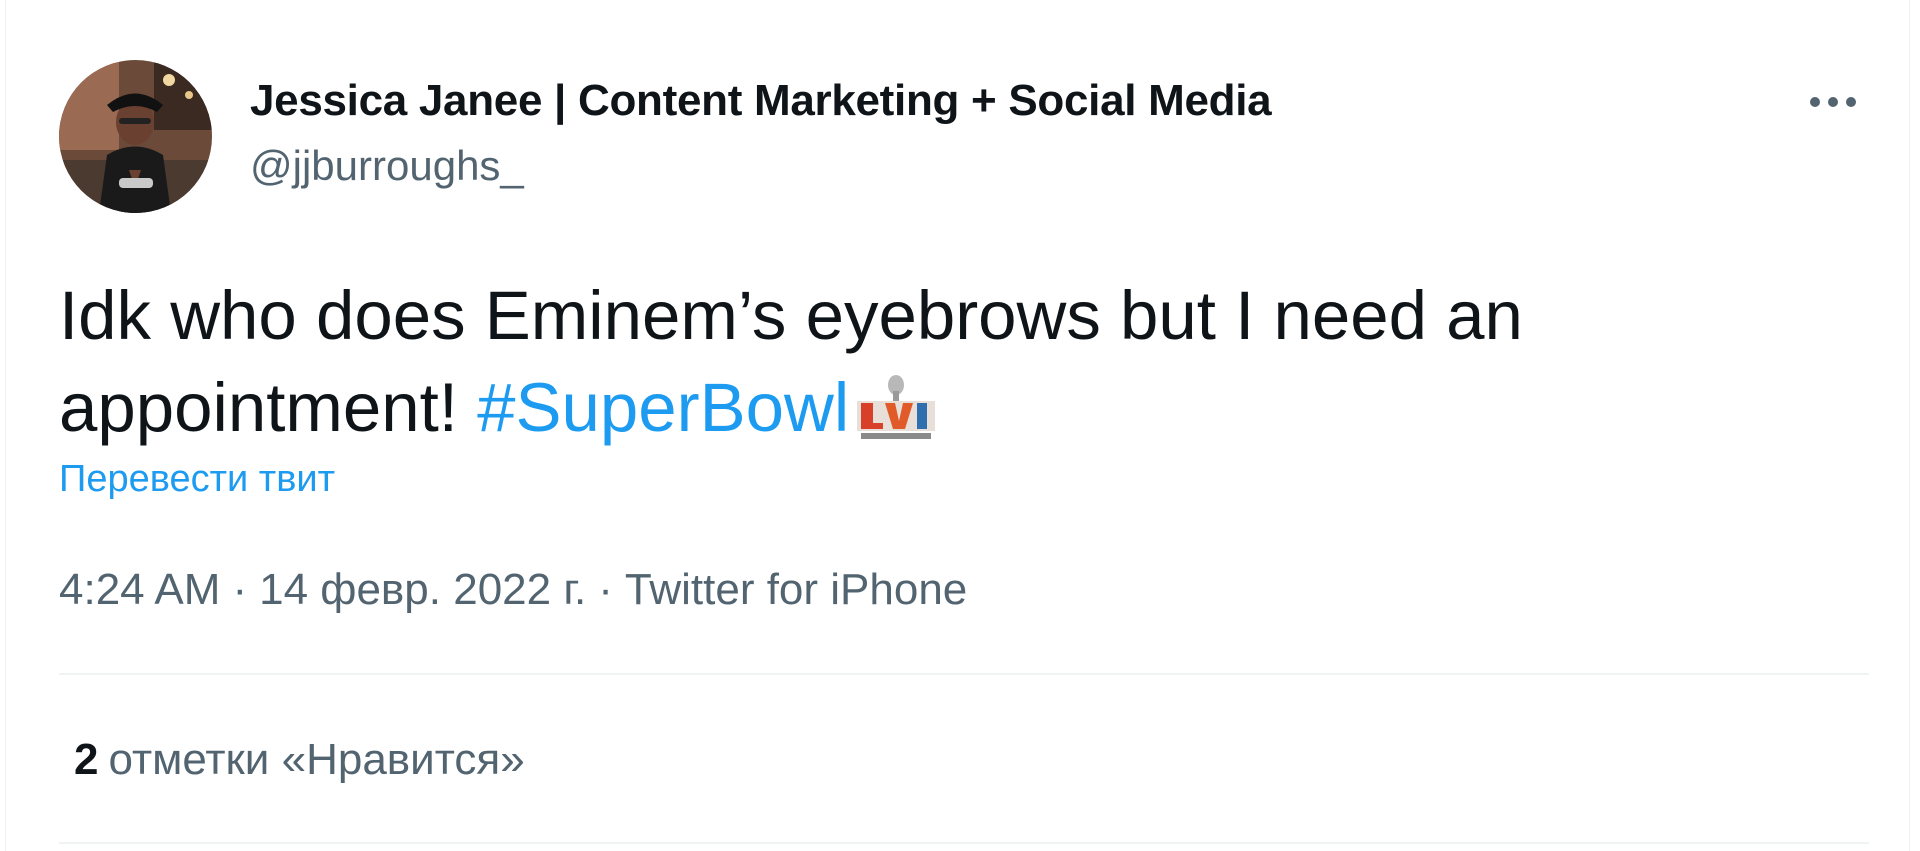 This screenshot has width=1920, height=851. I want to click on tweet-text-prefix: appointment!, so click(268, 407).